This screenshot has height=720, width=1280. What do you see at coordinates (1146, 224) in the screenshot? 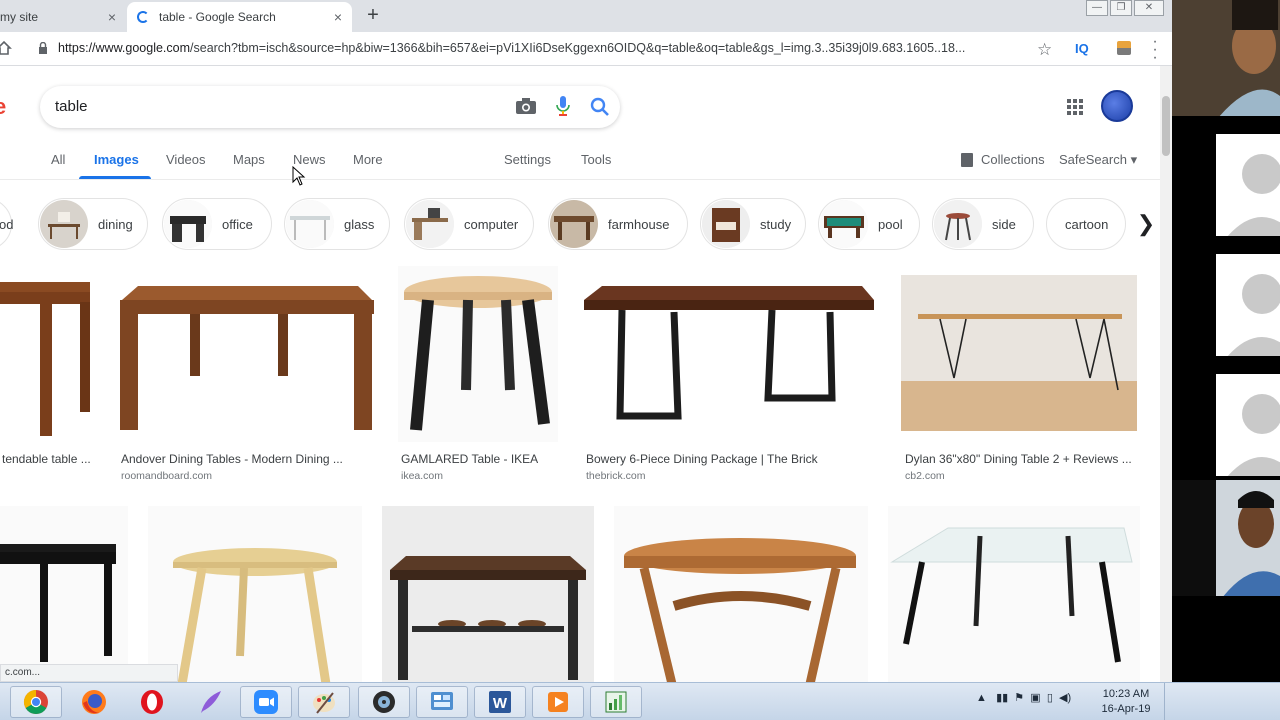
I see `chevron-right-icon: ❯` at bounding box center [1146, 224].